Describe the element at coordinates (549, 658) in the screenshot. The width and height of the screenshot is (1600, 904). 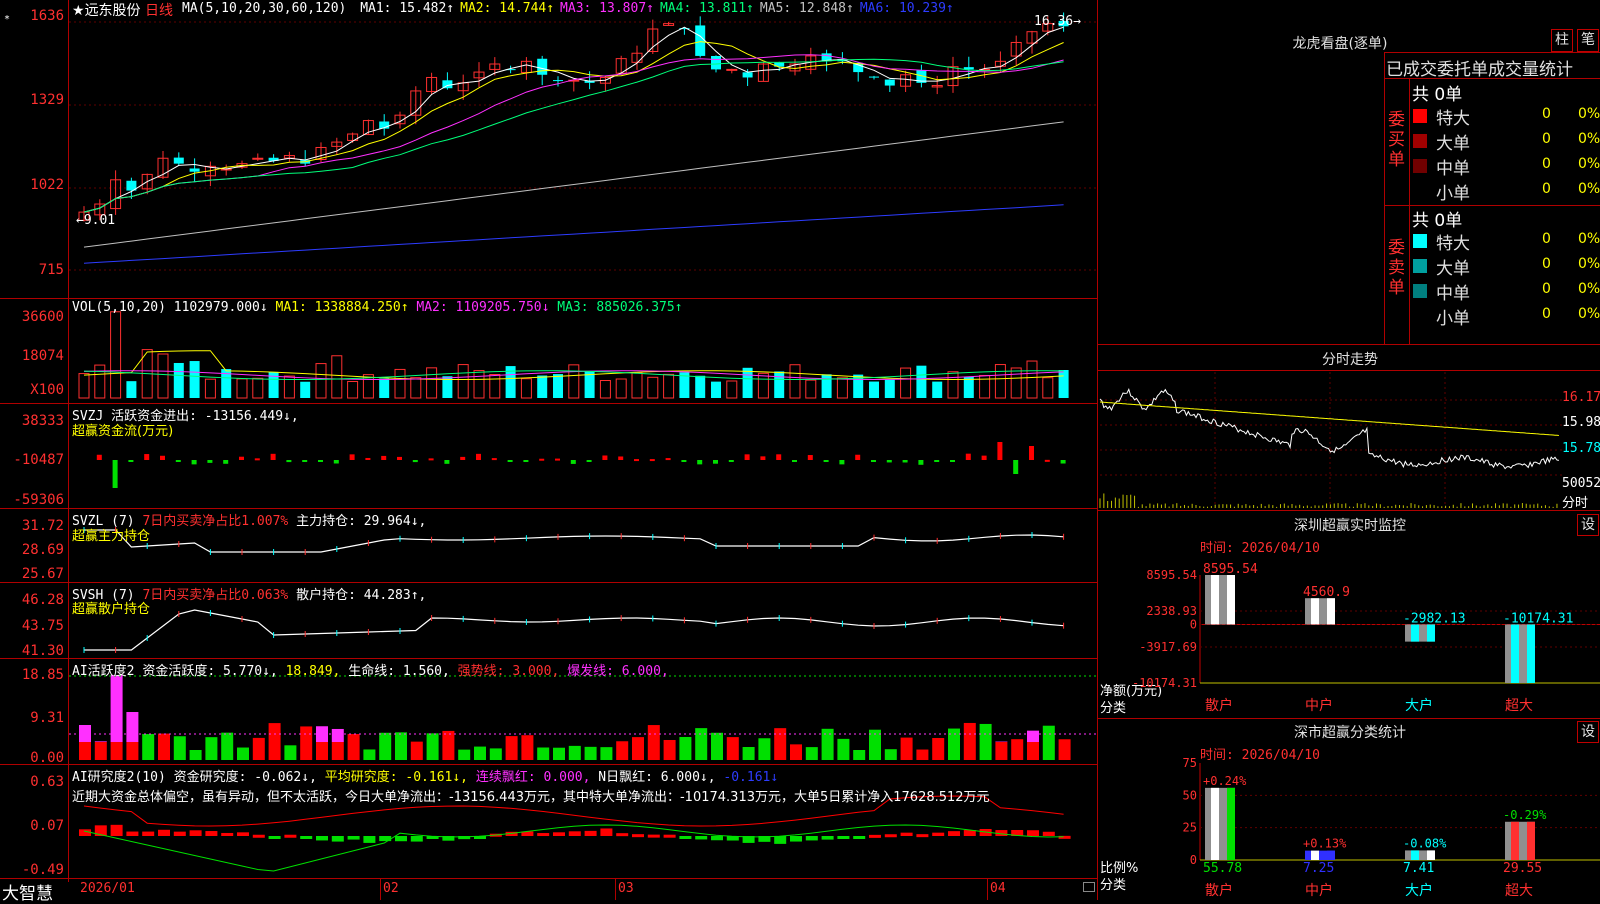
I see `pane-divider` at that location.